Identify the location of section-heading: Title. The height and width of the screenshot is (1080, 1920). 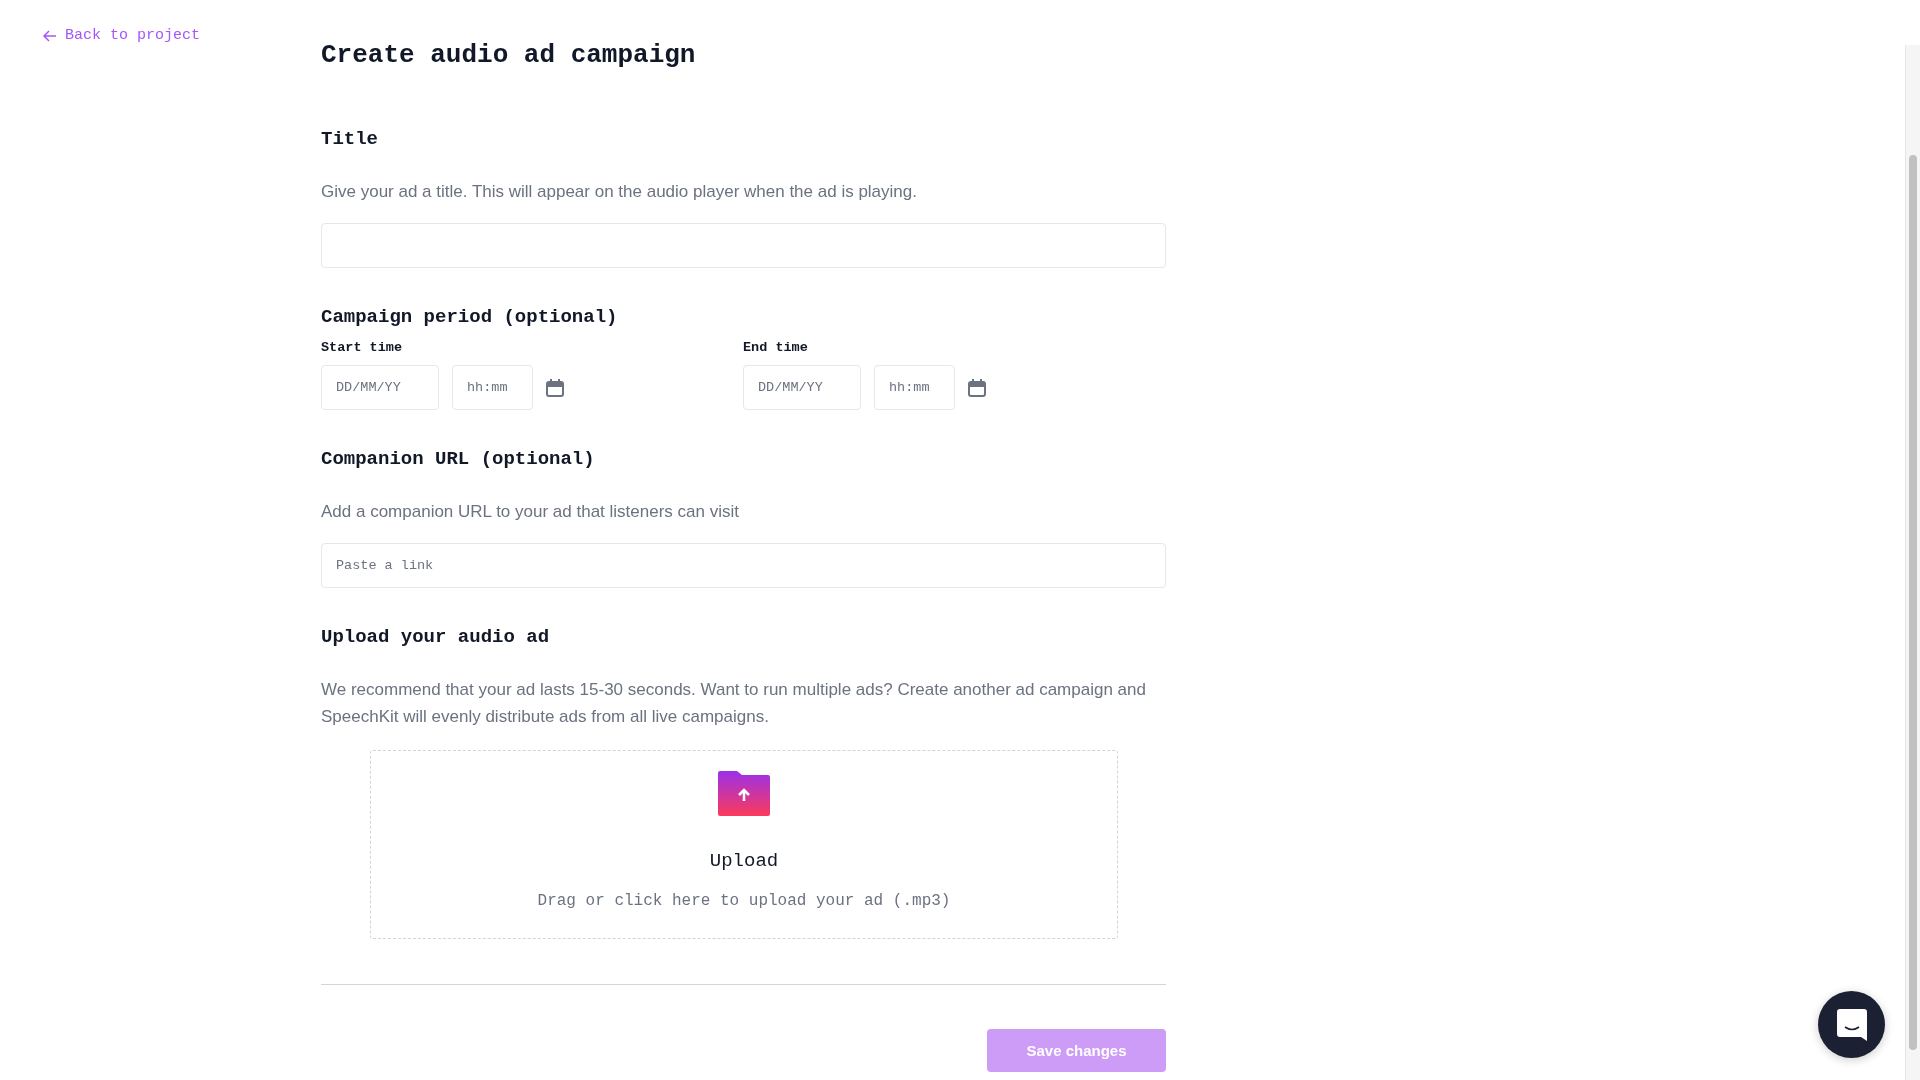
(350, 139).